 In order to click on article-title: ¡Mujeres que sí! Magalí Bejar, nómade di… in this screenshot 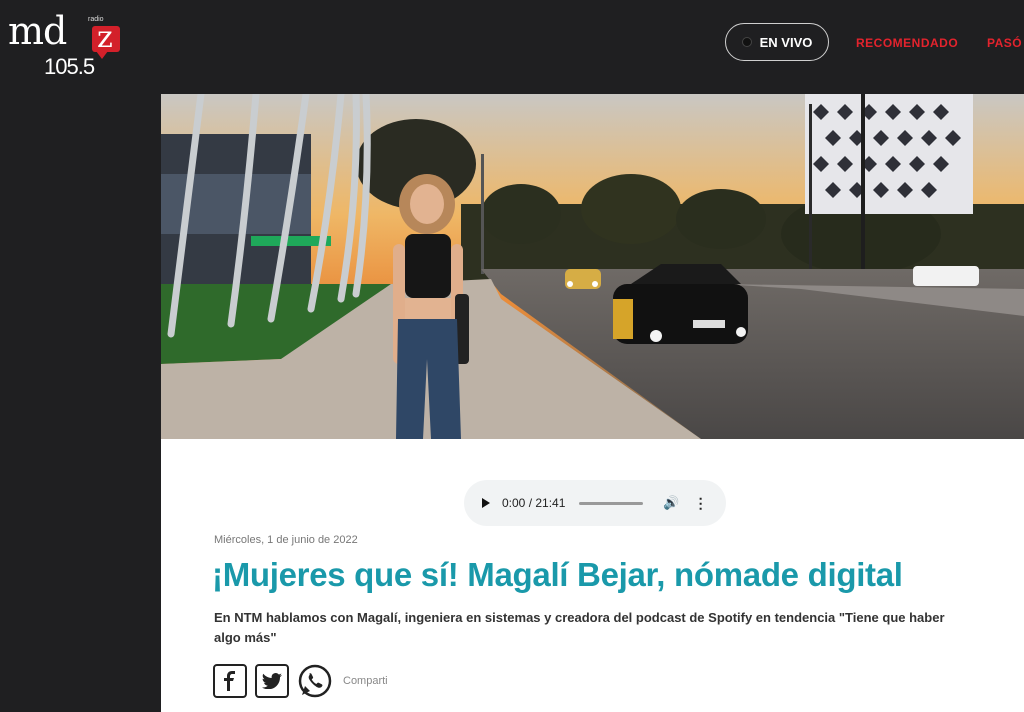, I will do `click(557, 574)`.